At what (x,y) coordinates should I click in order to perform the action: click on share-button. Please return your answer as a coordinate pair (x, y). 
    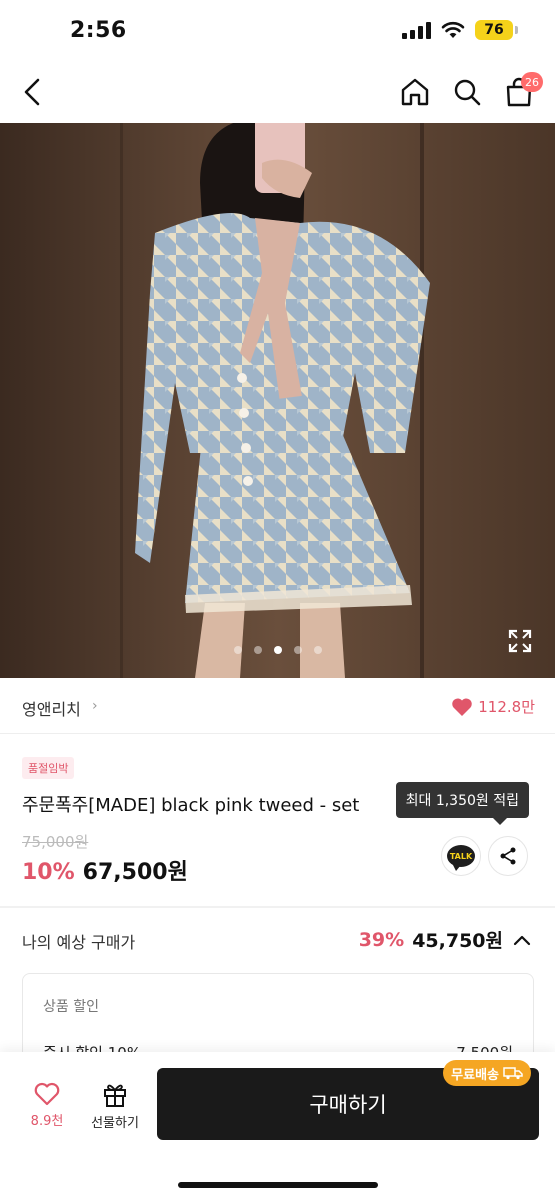
    Looking at the image, I should click on (508, 856).